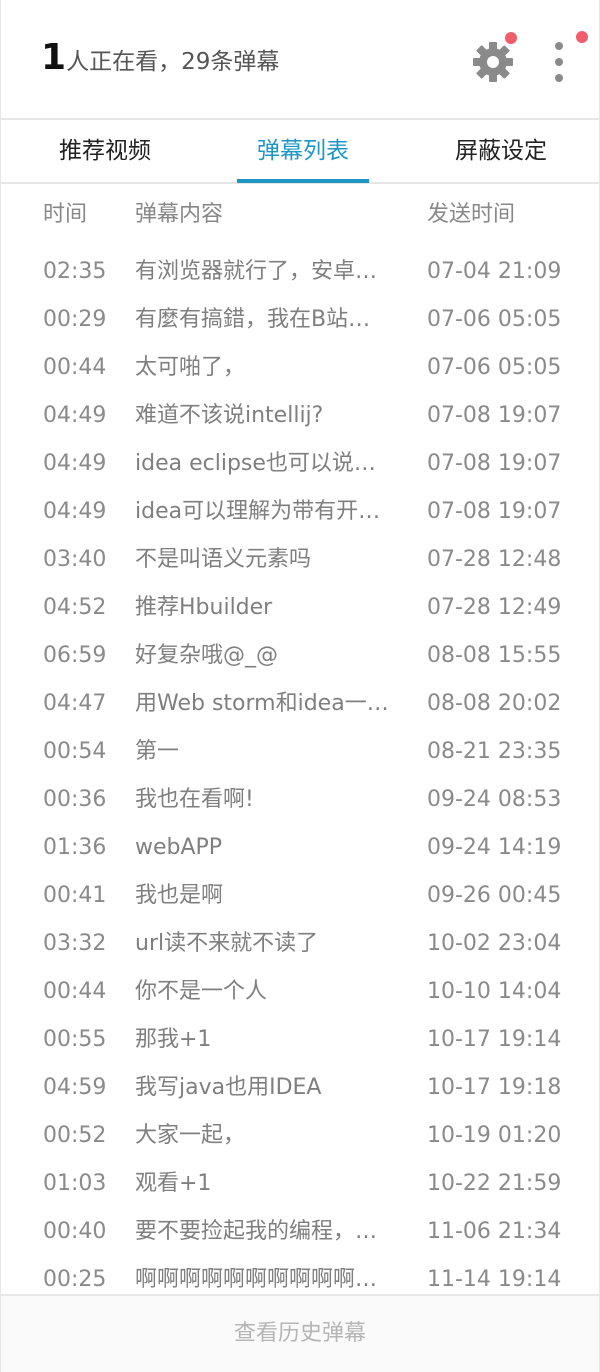 The image size is (600, 1372). I want to click on danmaku-video-time: 00:29, so click(75, 319).